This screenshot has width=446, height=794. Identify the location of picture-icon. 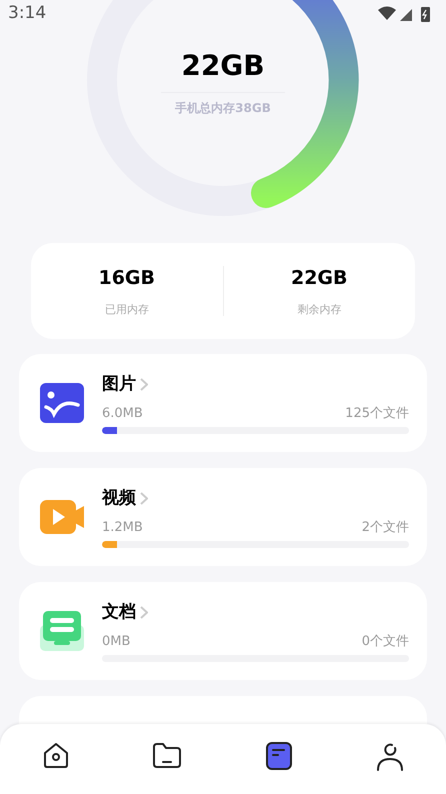
(62, 403).